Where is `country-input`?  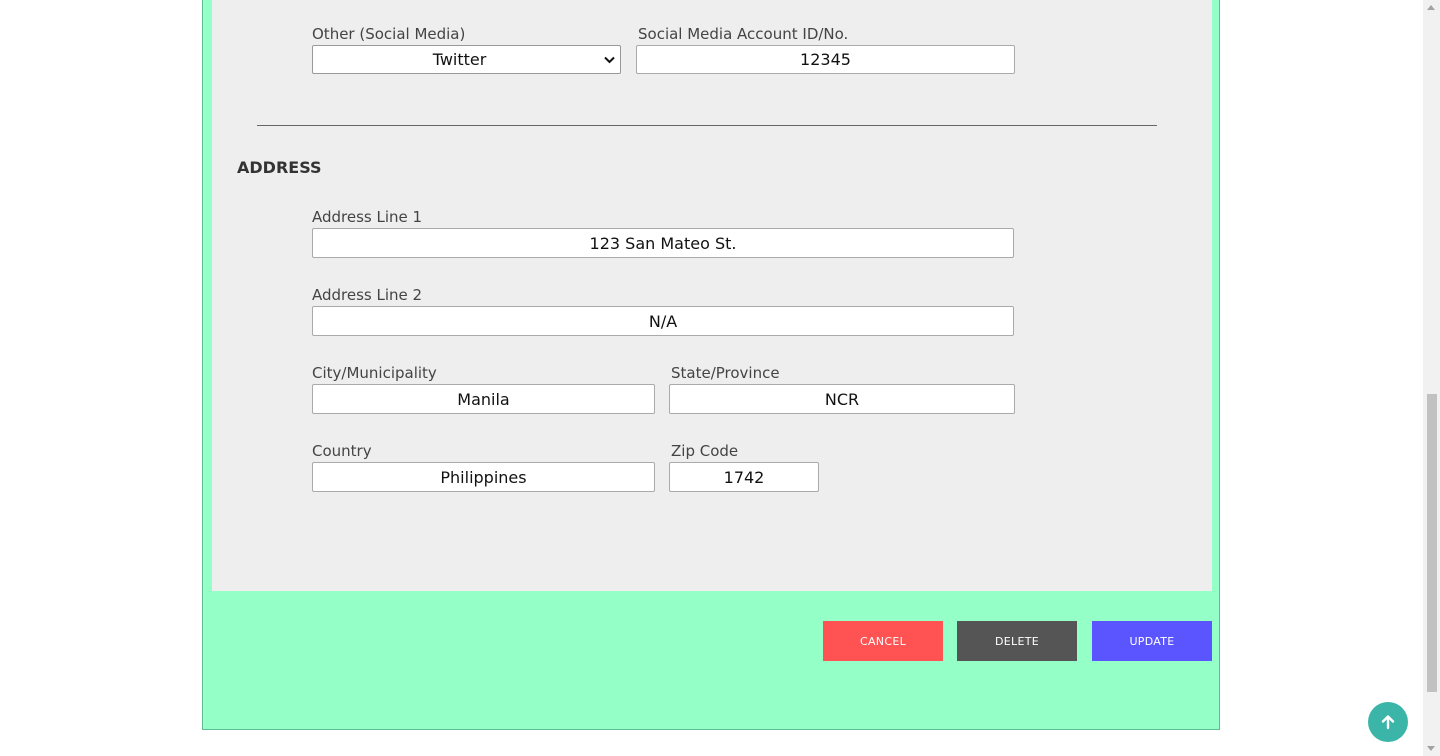
country-input is located at coordinates (483, 477).